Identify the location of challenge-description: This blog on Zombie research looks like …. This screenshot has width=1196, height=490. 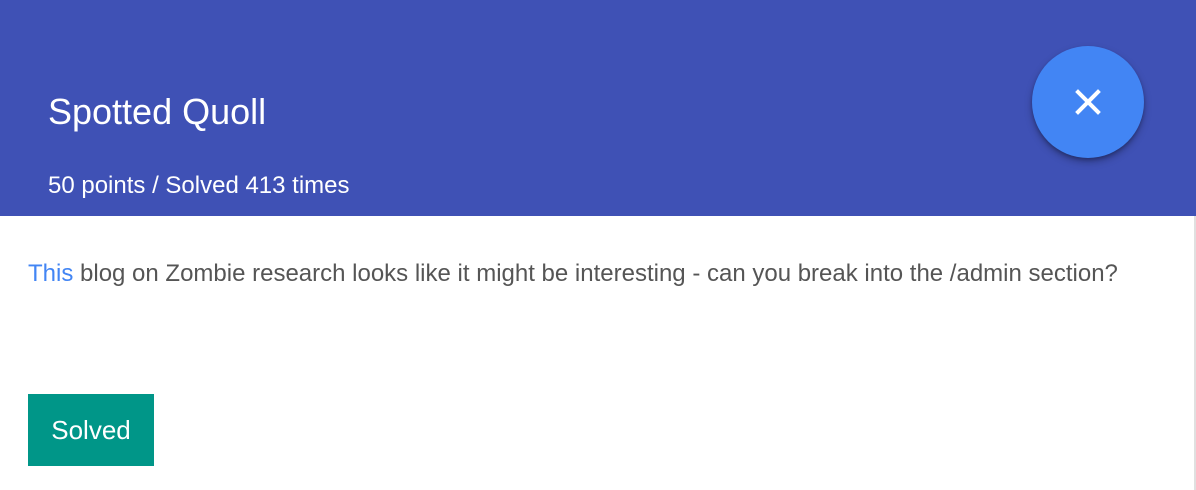
(588, 274).